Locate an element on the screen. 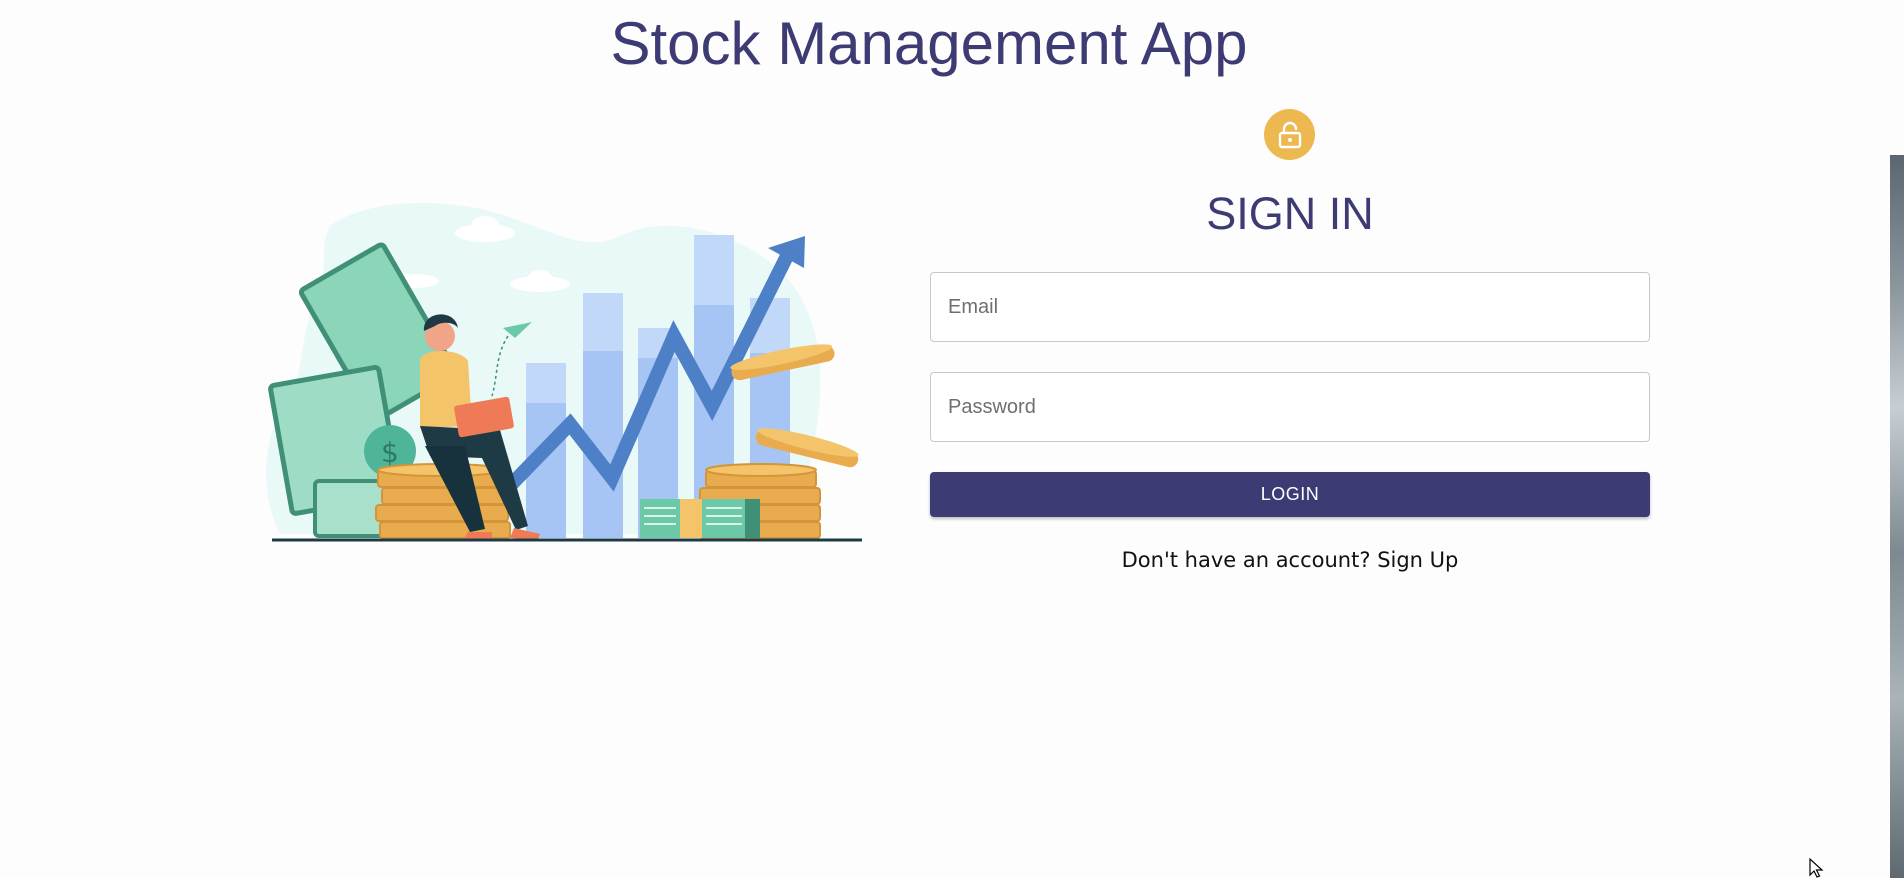  signup-prompt-line: Don't have an account? Sign Up is located at coordinates (1290, 560).